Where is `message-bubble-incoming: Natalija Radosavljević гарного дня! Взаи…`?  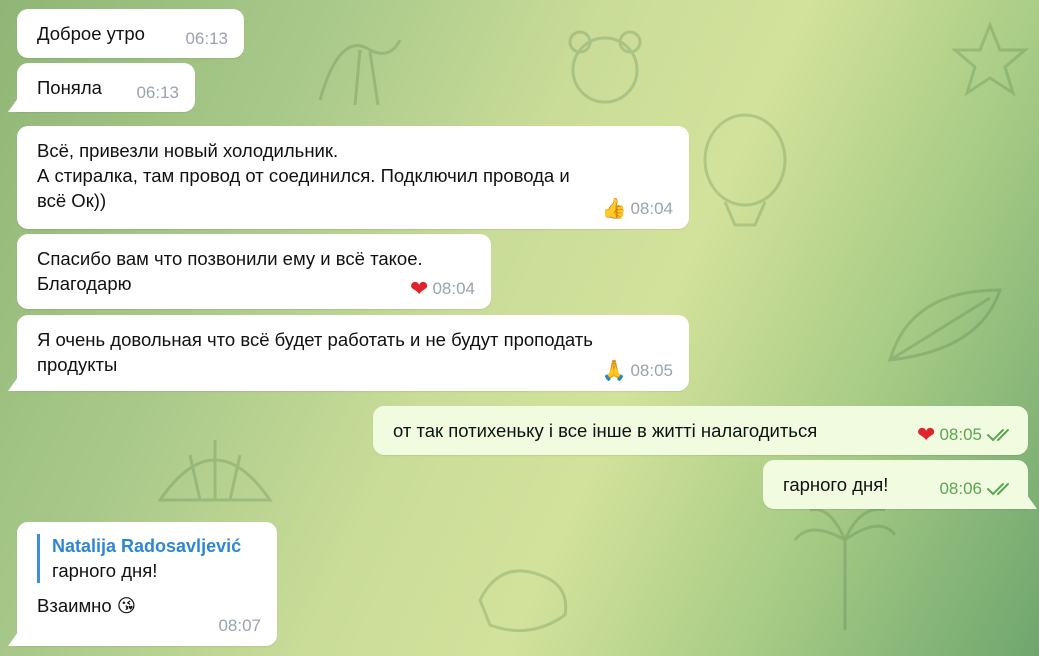
message-bubble-incoming: Natalija Radosavljević гарного дня! Взаи… is located at coordinates (147, 584).